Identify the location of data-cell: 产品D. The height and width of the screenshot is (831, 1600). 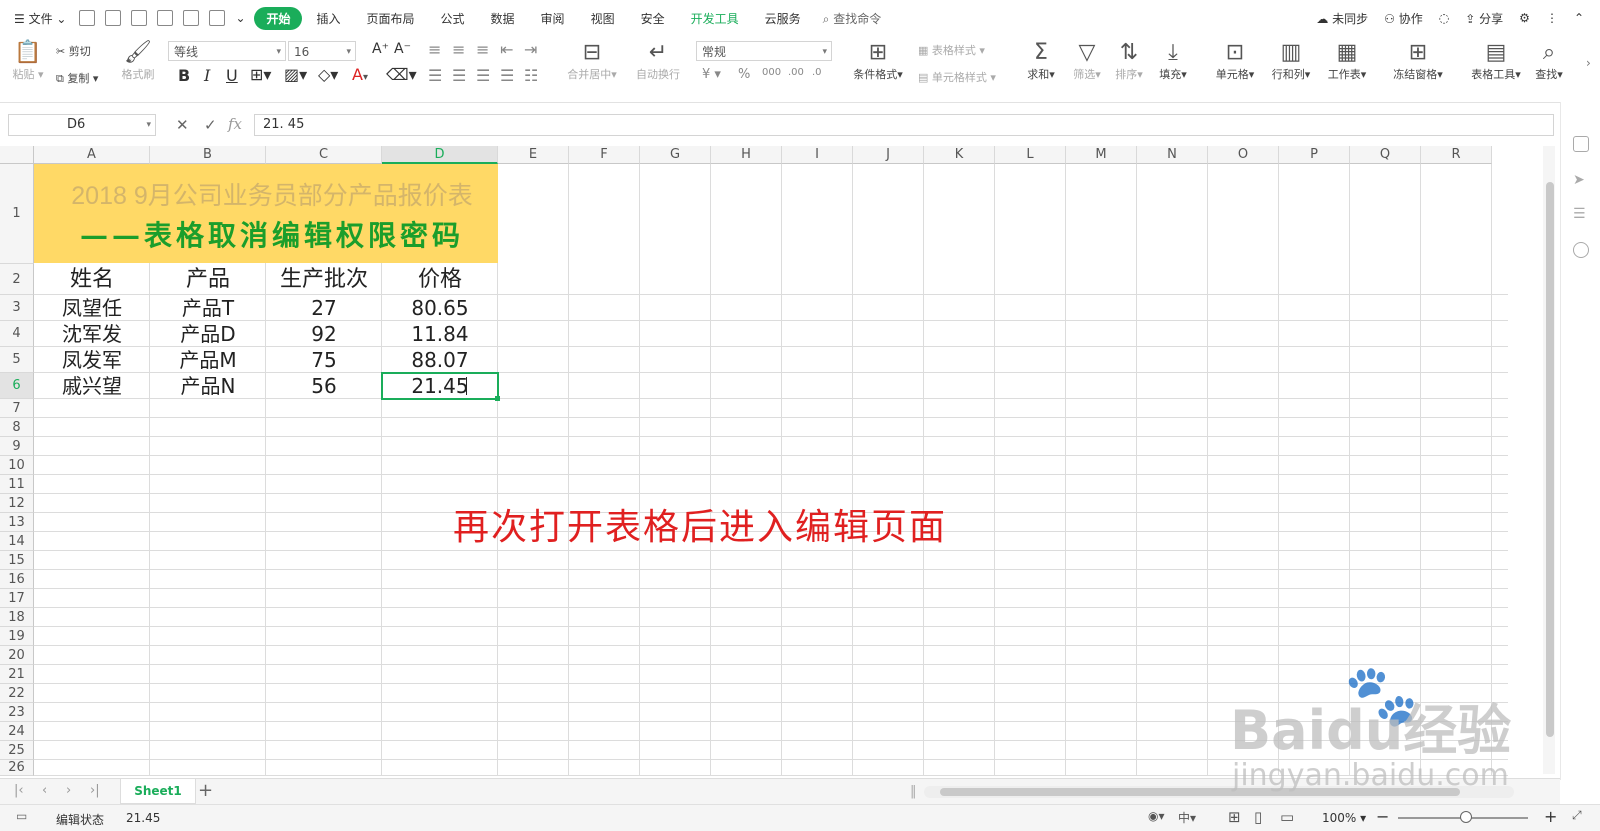
(208, 334).